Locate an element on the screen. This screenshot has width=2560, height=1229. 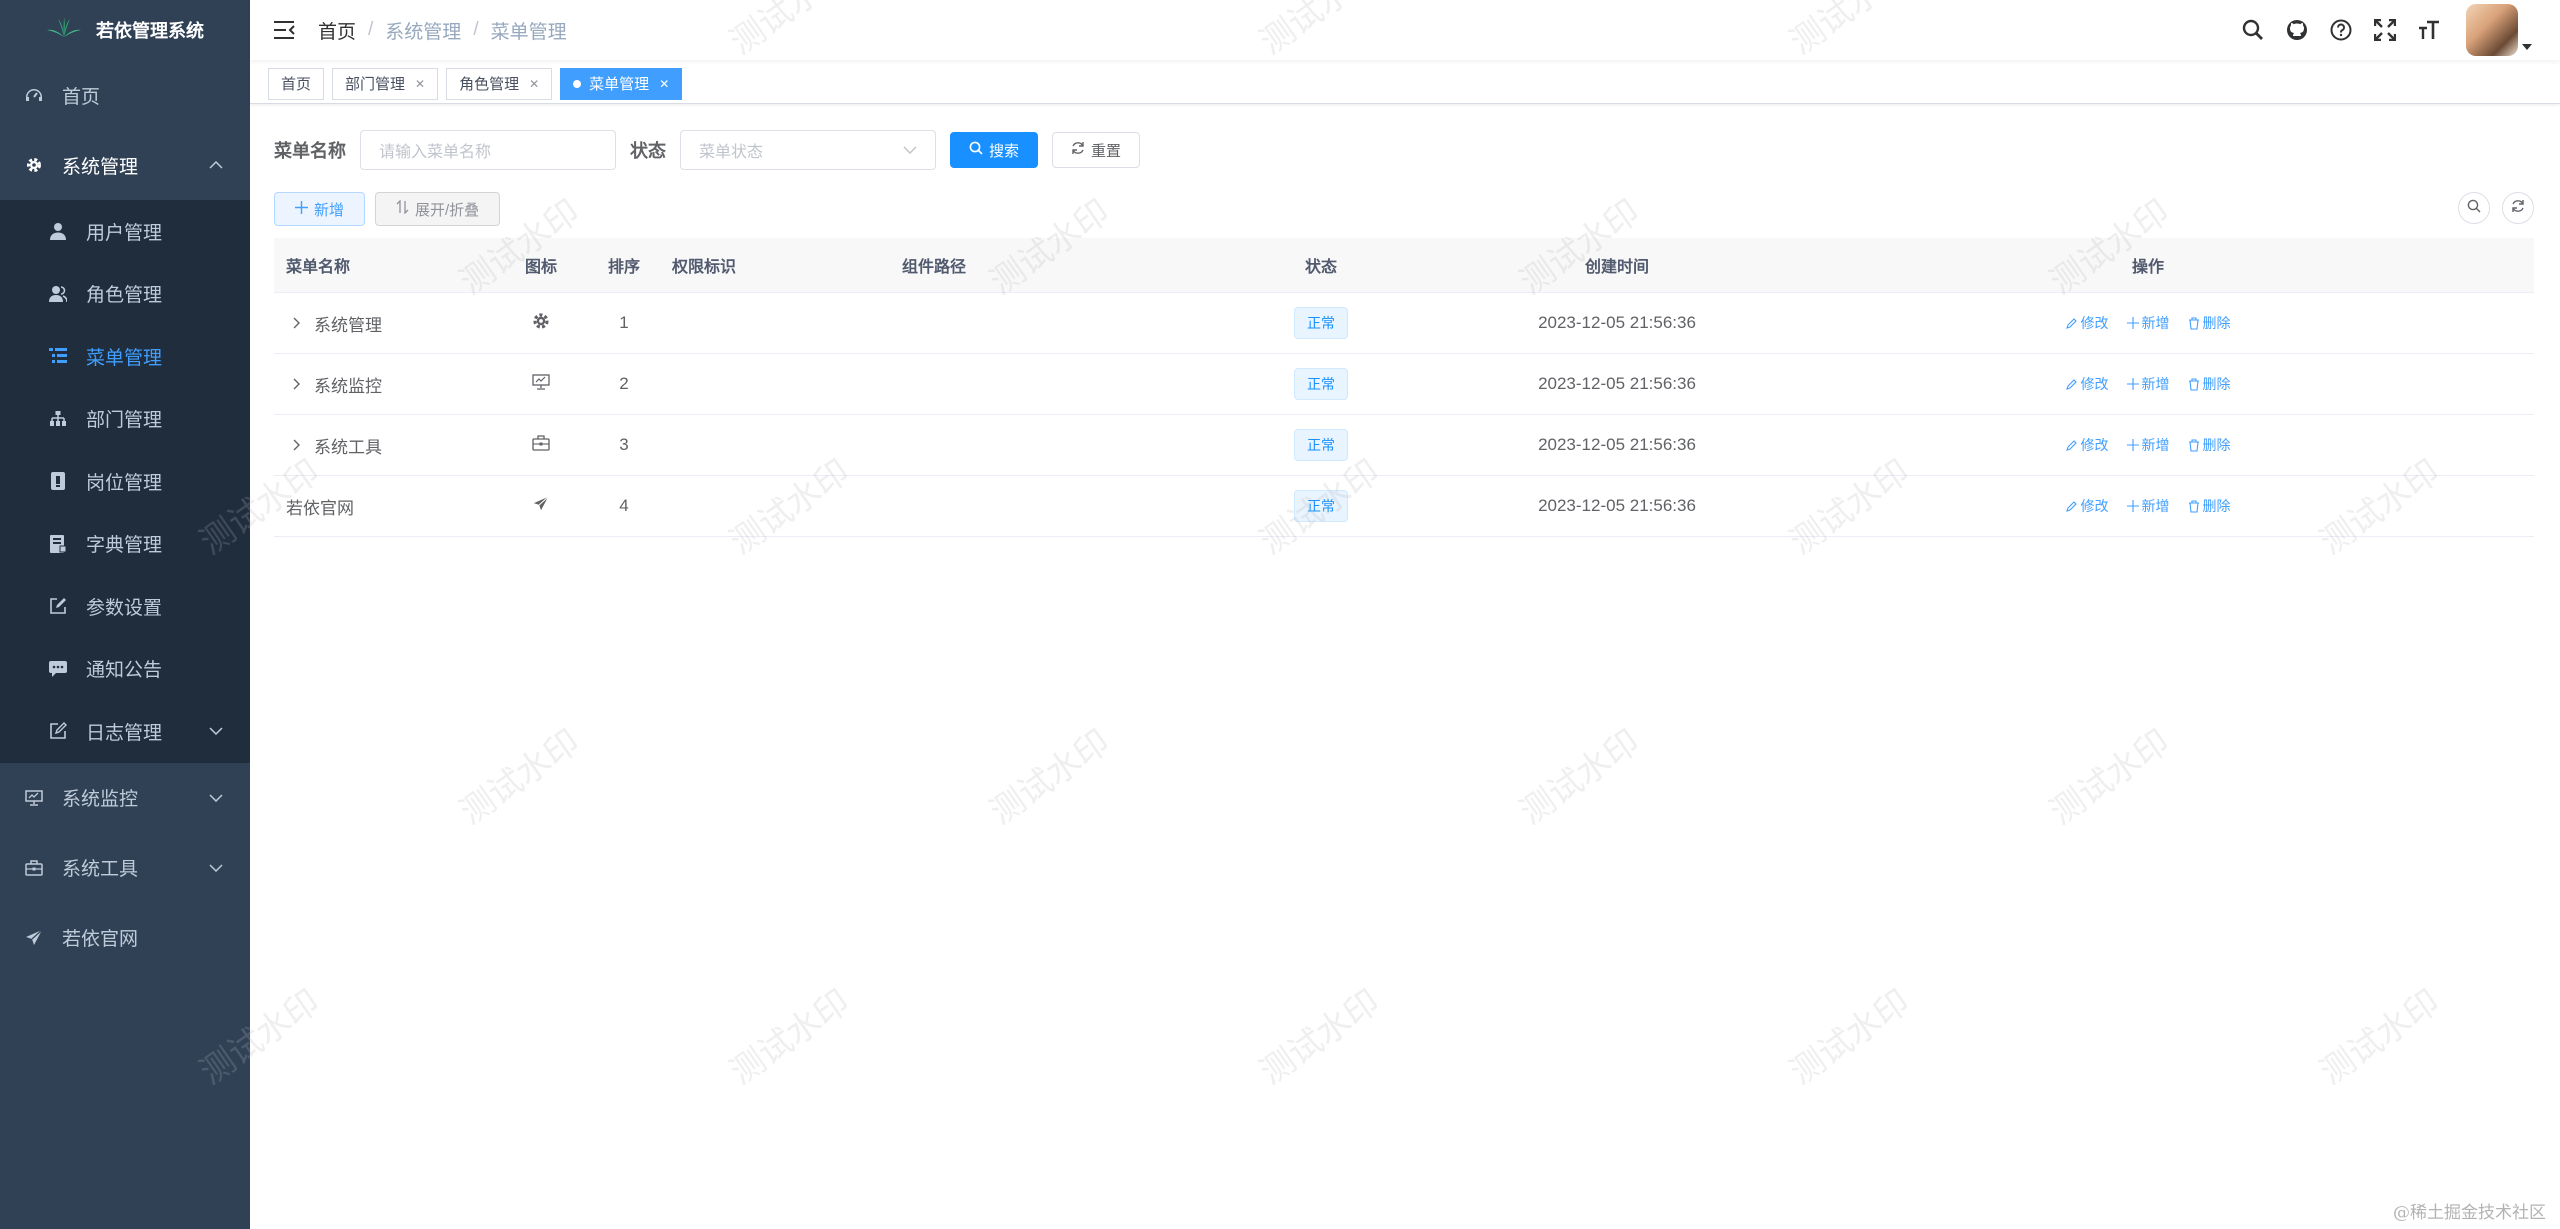
menu-name-text: 系统工具 is located at coordinates (348, 447).